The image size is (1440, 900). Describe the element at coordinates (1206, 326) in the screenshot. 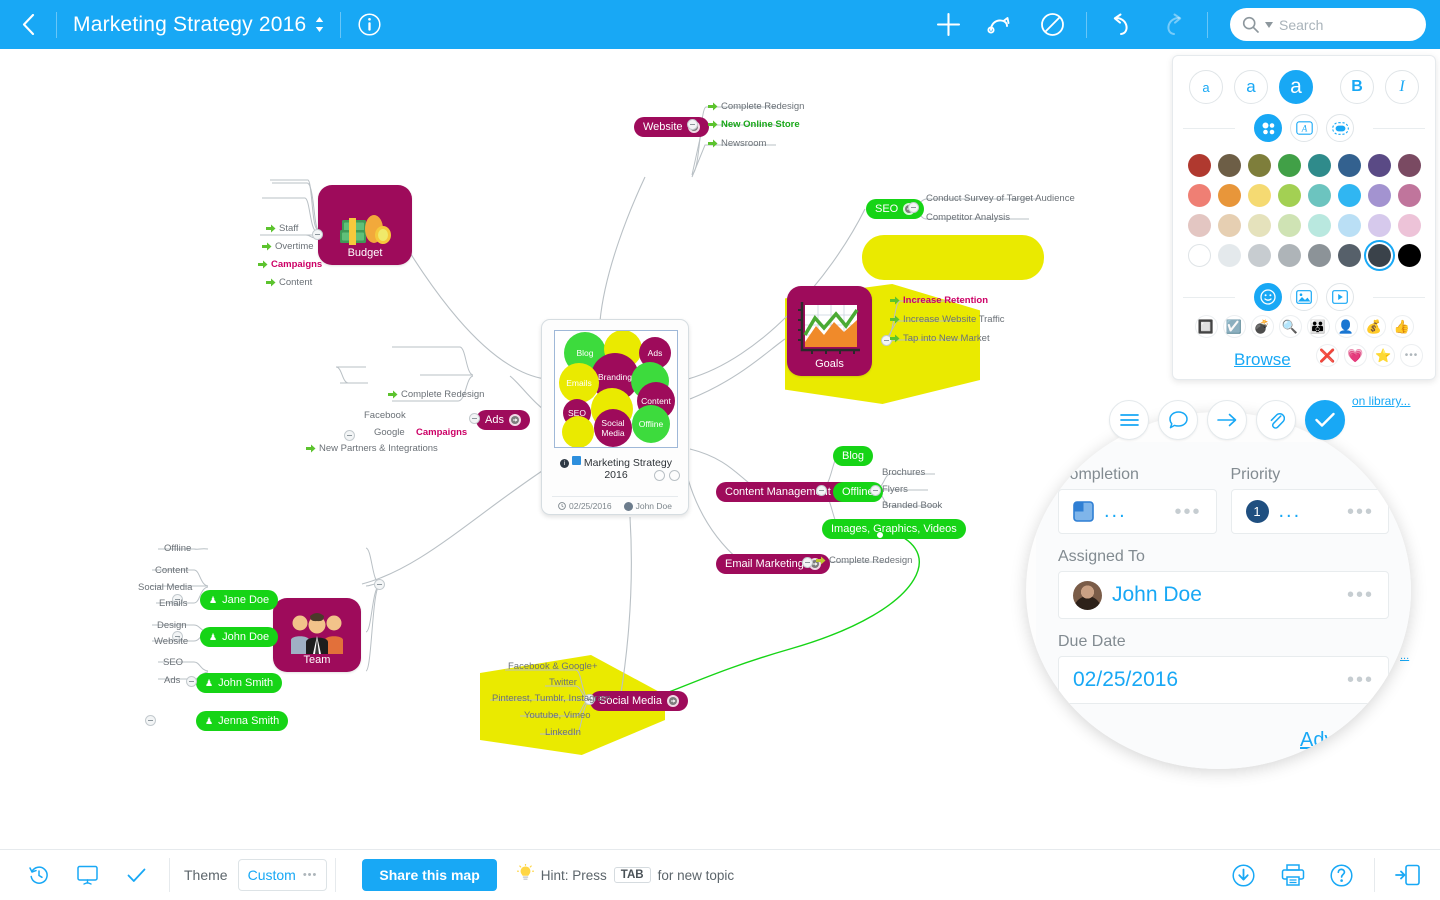

I see `sticker-blue-square: 🔲` at that location.